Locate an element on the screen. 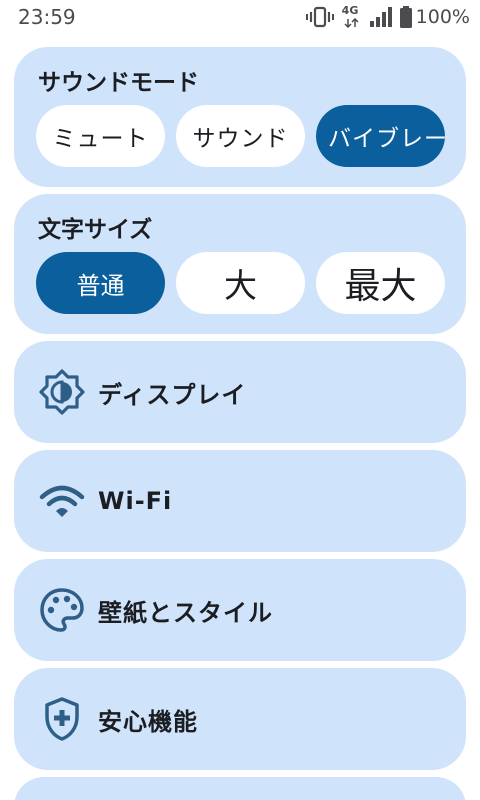  vibrate-icon is located at coordinates (319, 17).